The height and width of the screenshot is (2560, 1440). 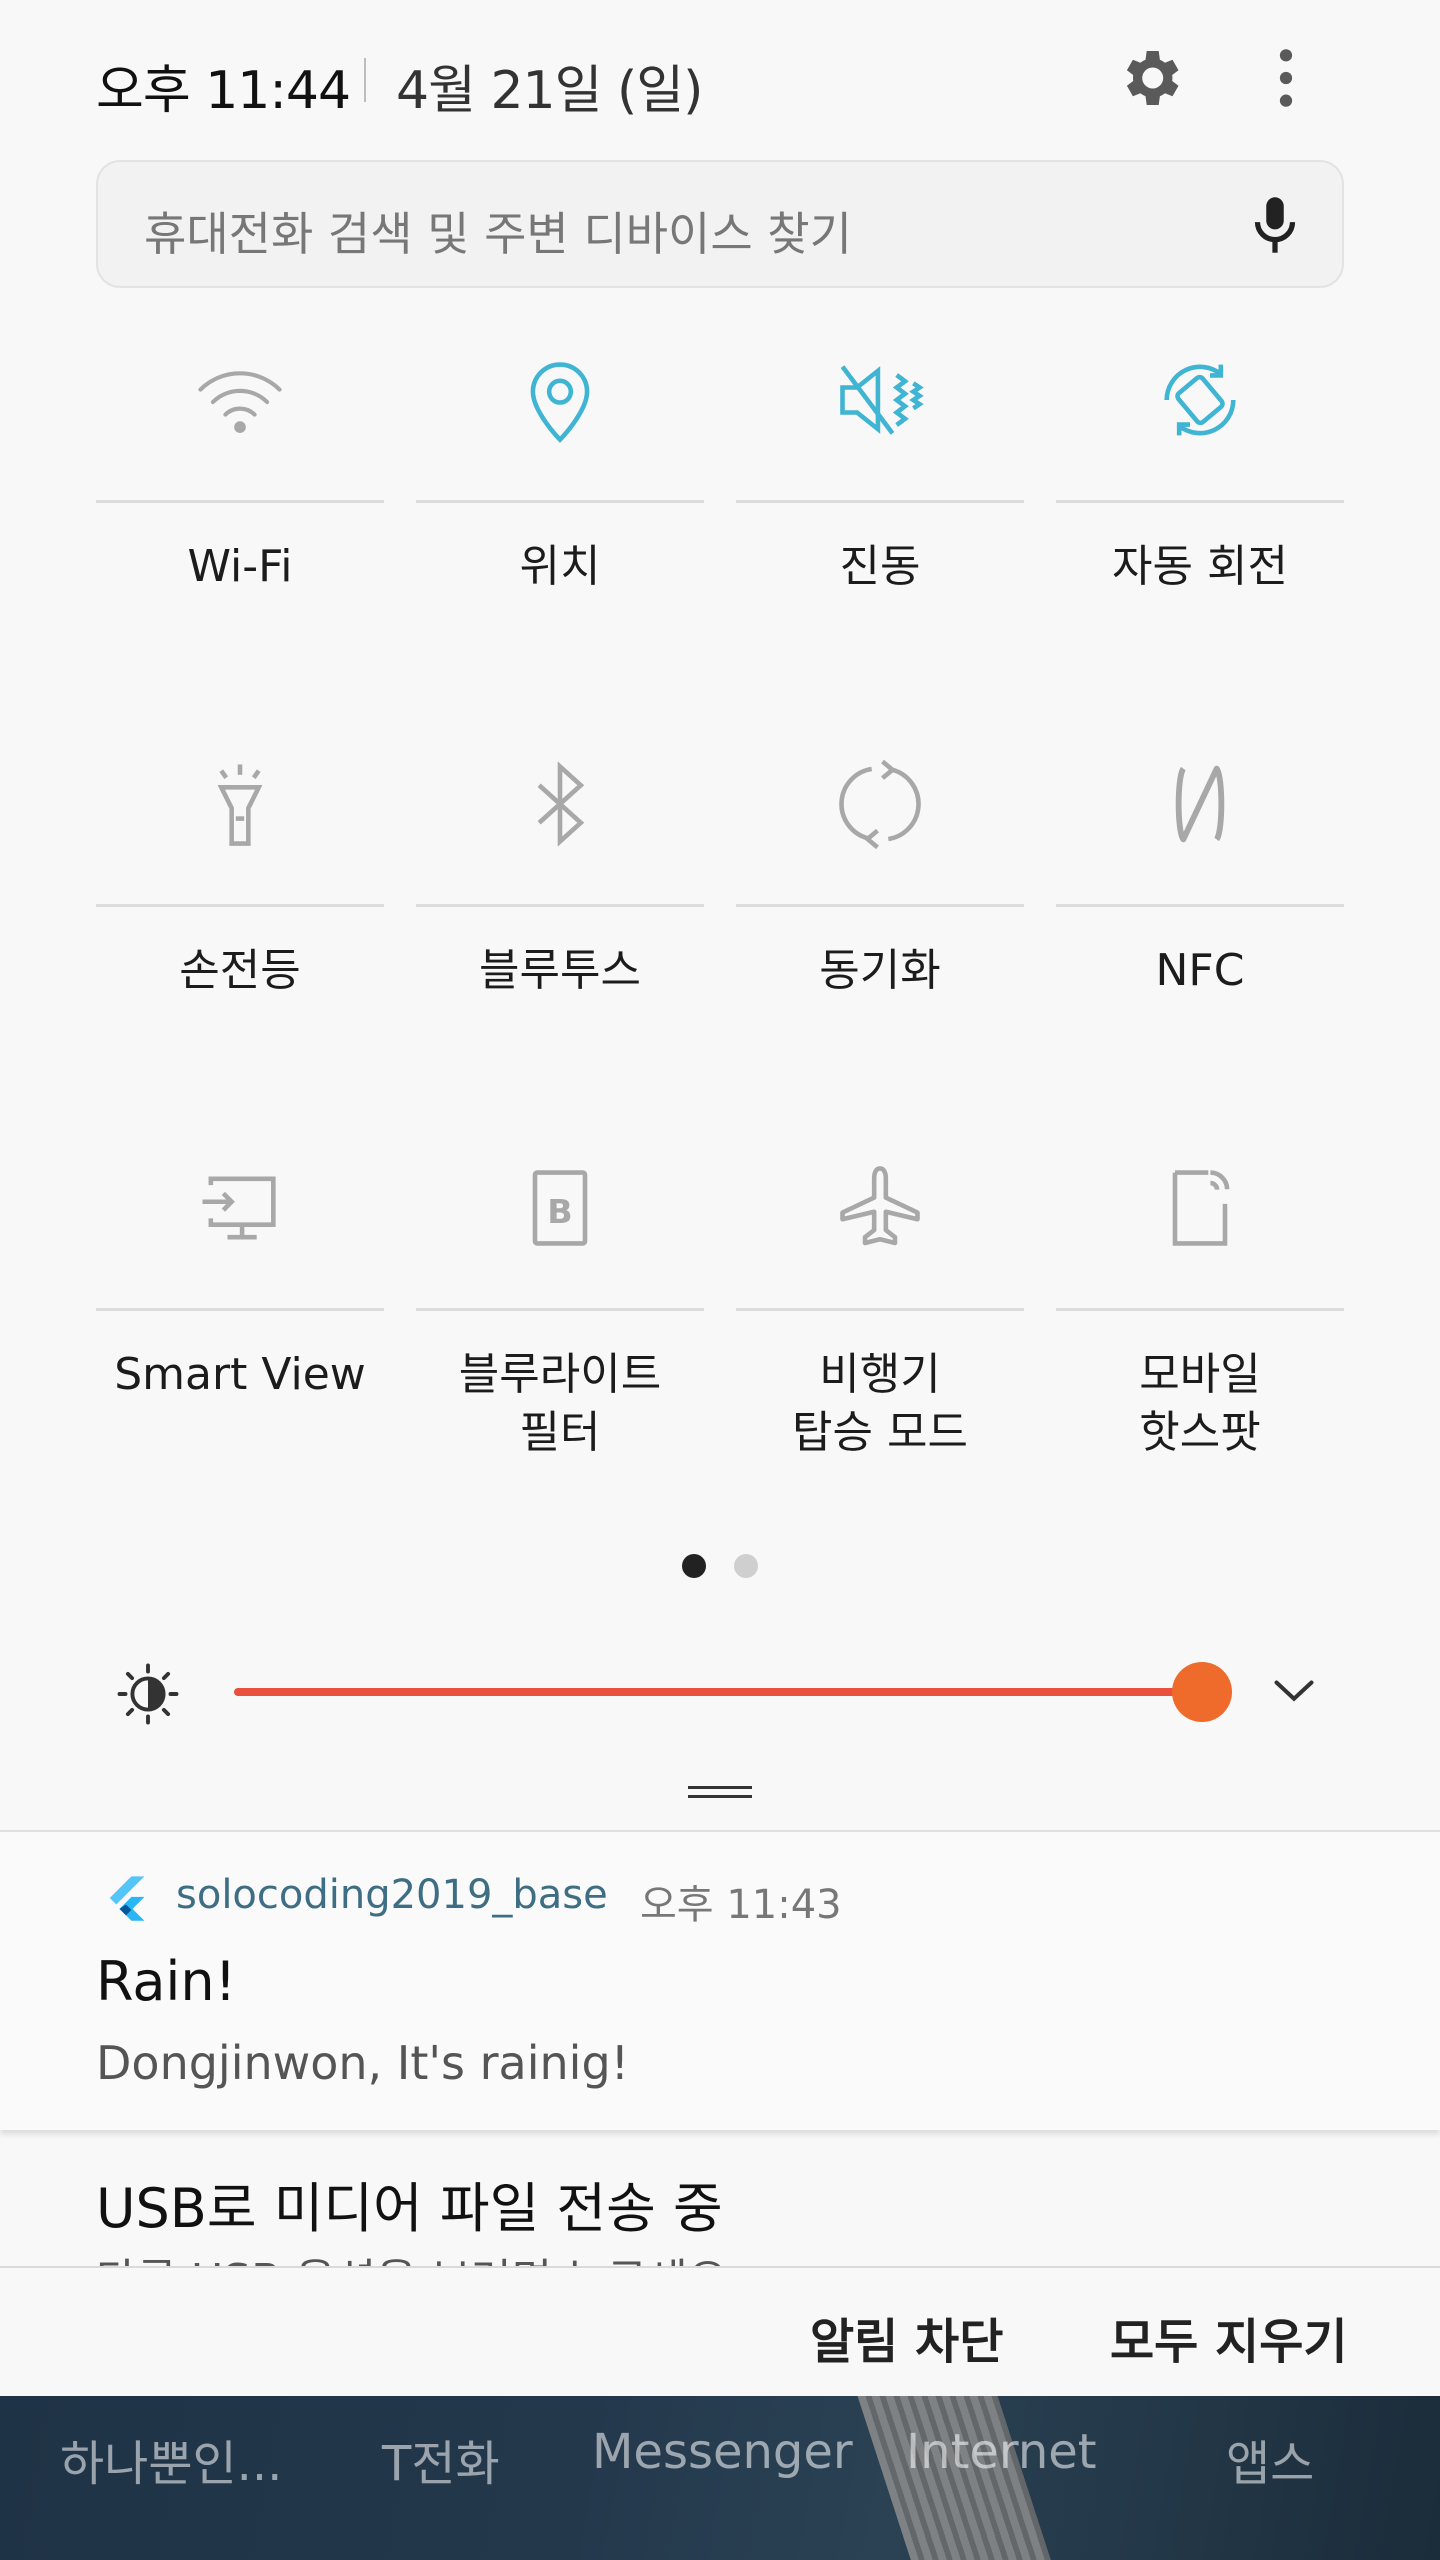 I want to click on tile-vibrate: 진동, so click(x=880, y=510).